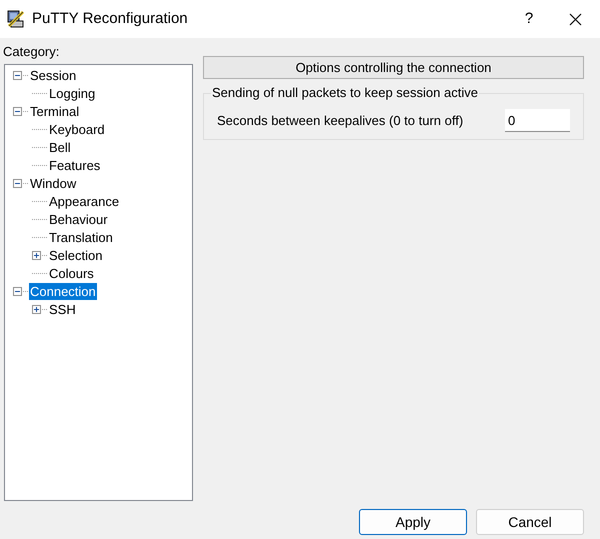  What do you see at coordinates (537, 120) in the screenshot?
I see `keepalive-field: 0` at bounding box center [537, 120].